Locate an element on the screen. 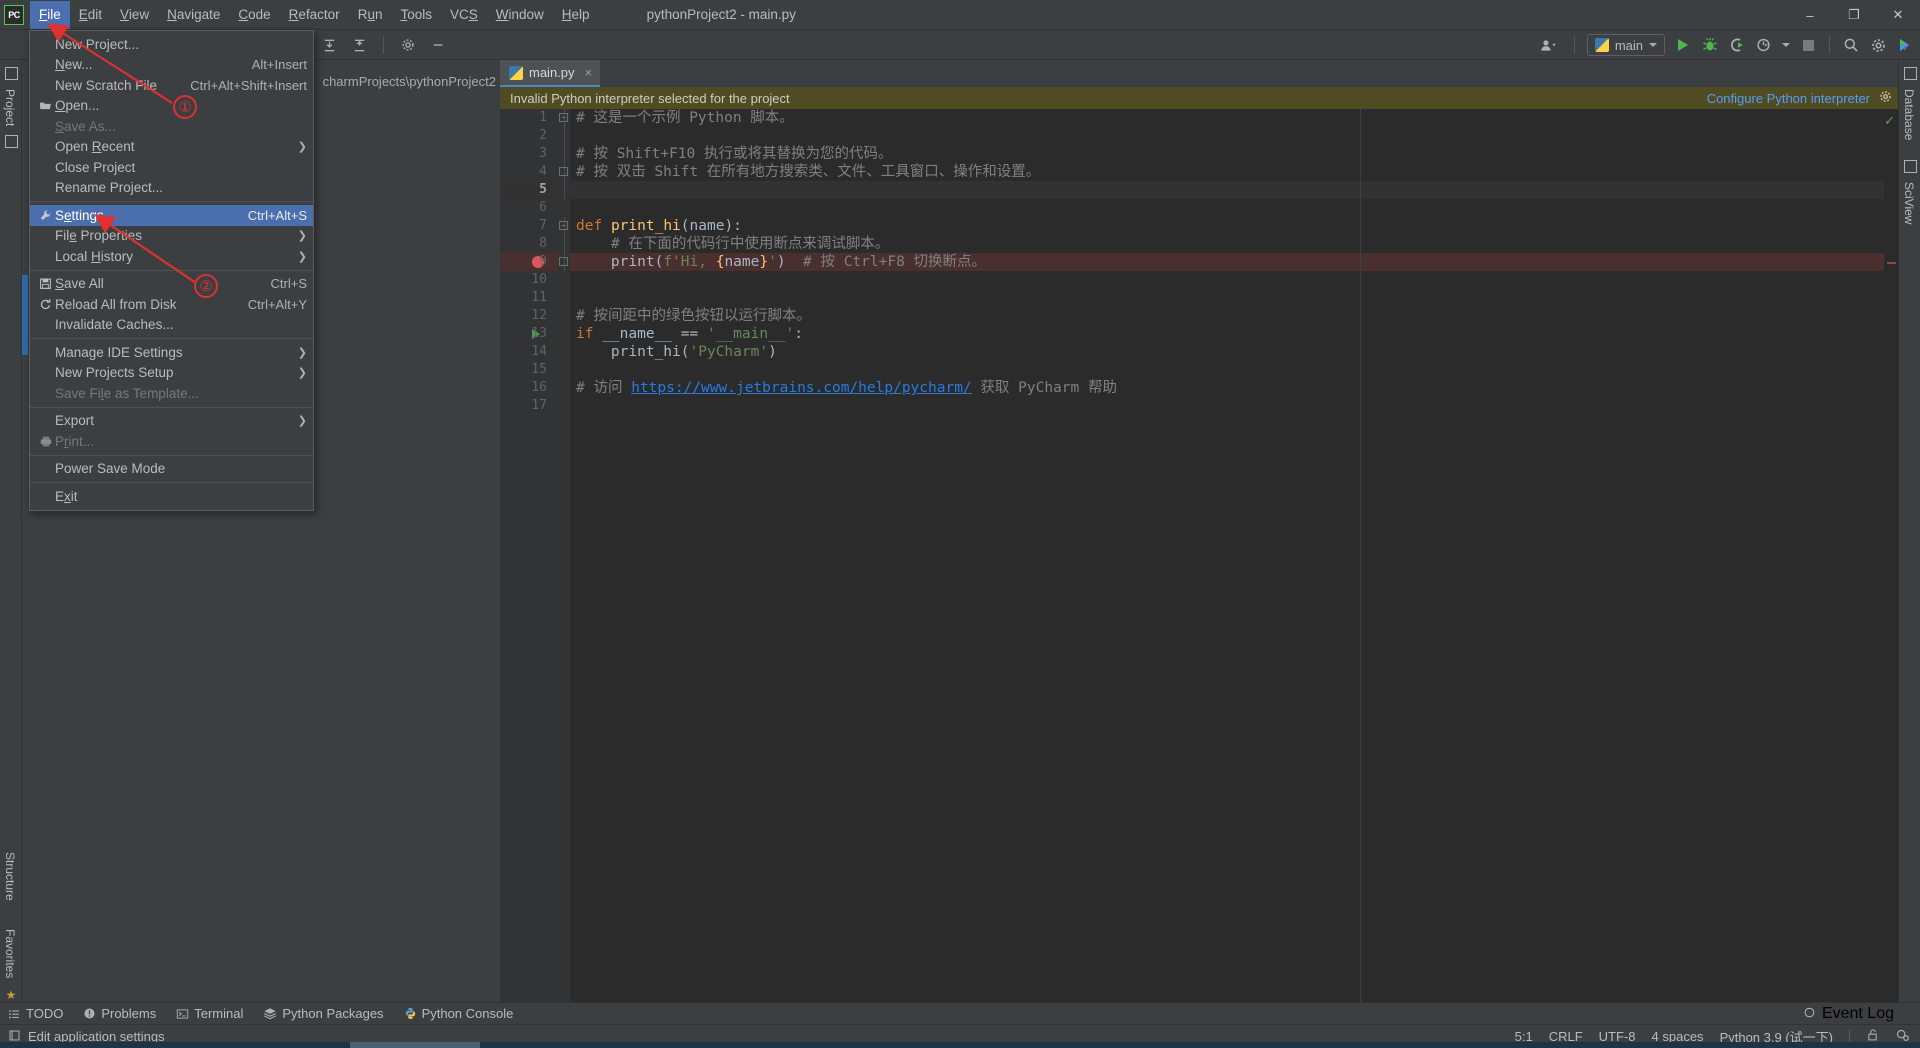 The image size is (1920, 1048). menu-file: File is located at coordinates (50, 14).